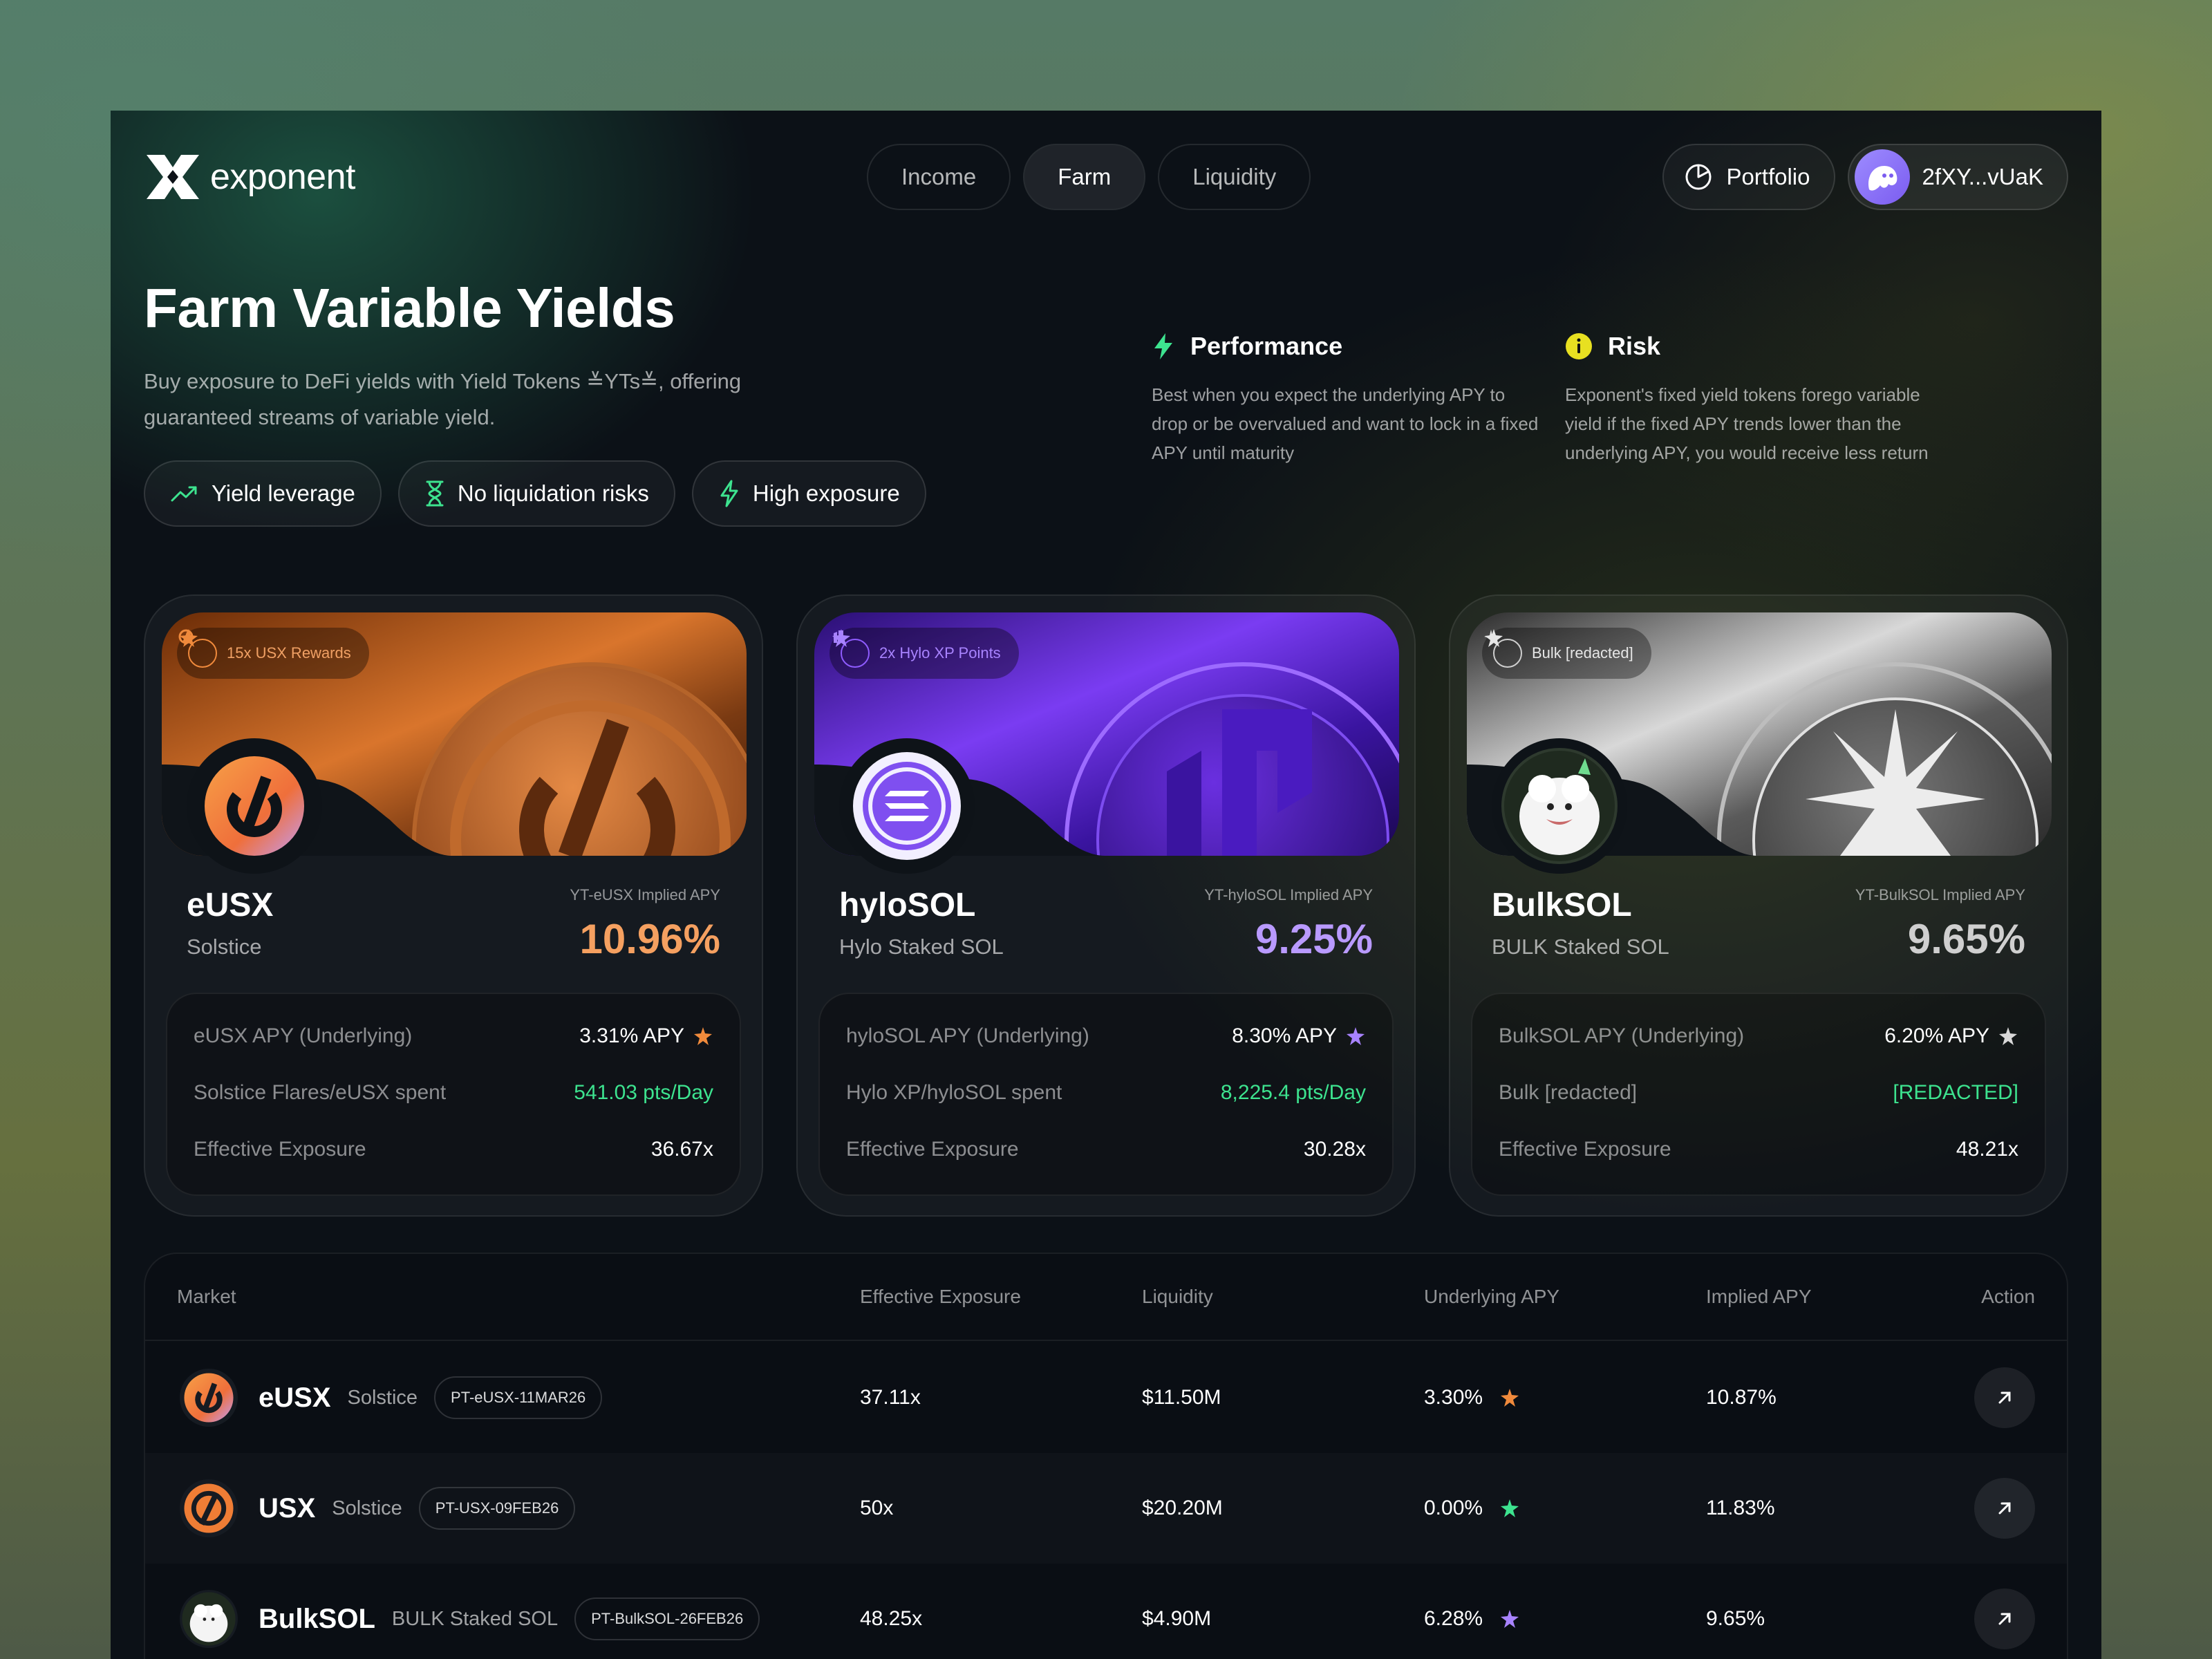 The width and height of the screenshot is (2212, 1659). I want to click on col-implied: Implied APY, so click(1759, 1296).